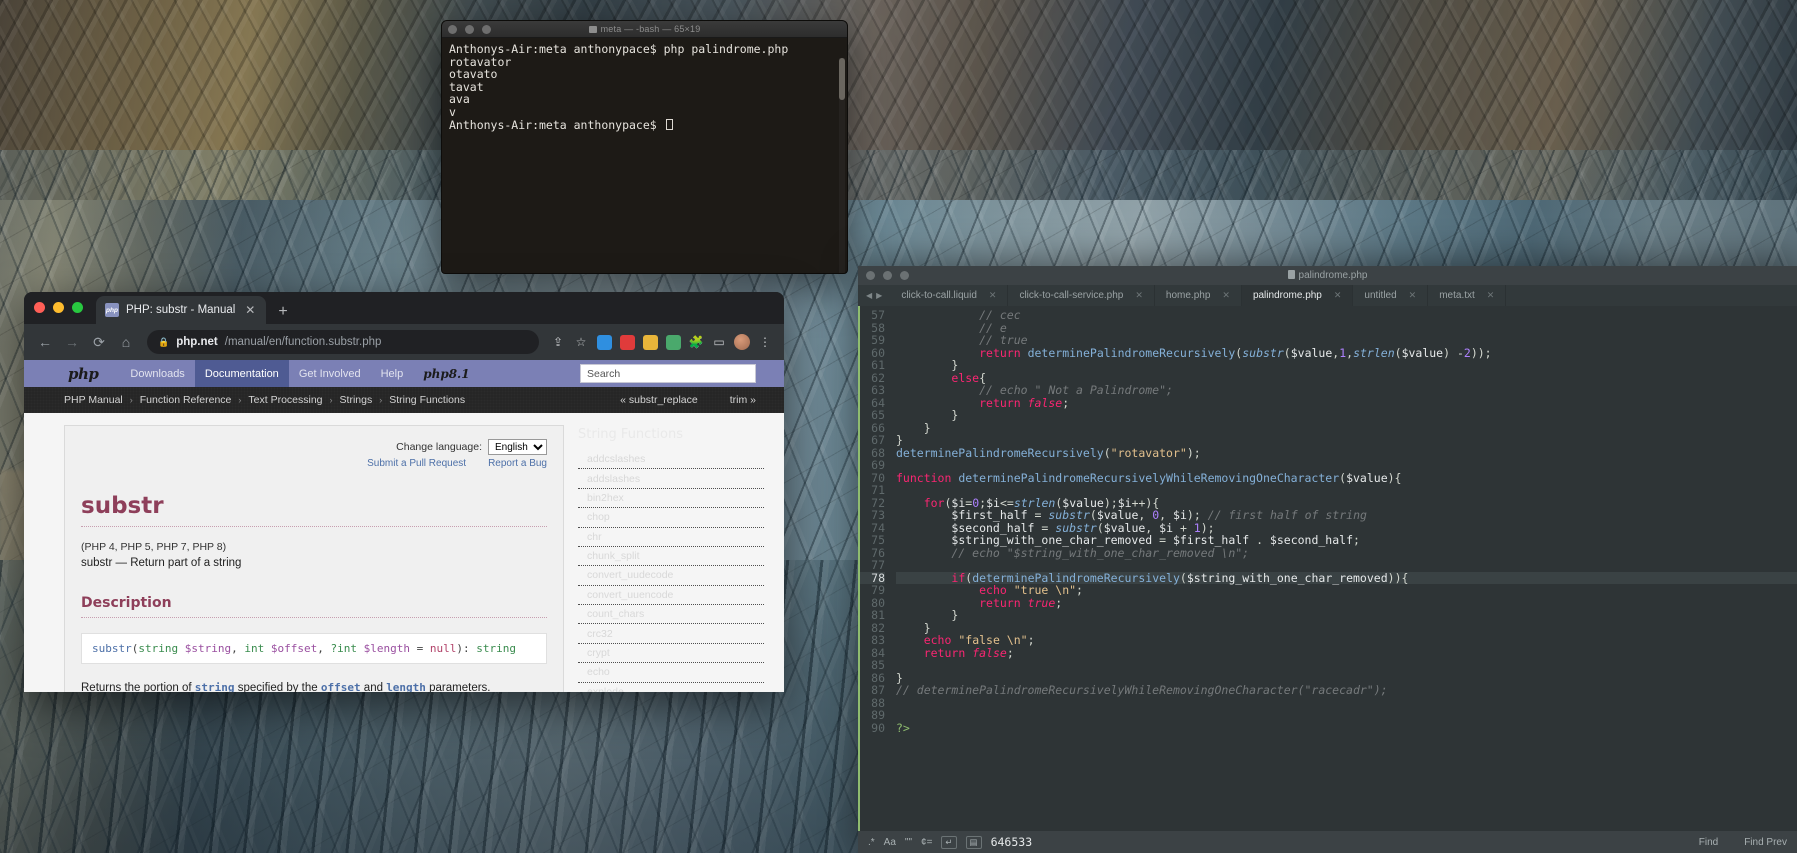 This screenshot has width=1797, height=853. Describe the element at coordinates (1346, 415) in the screenshot. I see `code-line-65: }` at that location.